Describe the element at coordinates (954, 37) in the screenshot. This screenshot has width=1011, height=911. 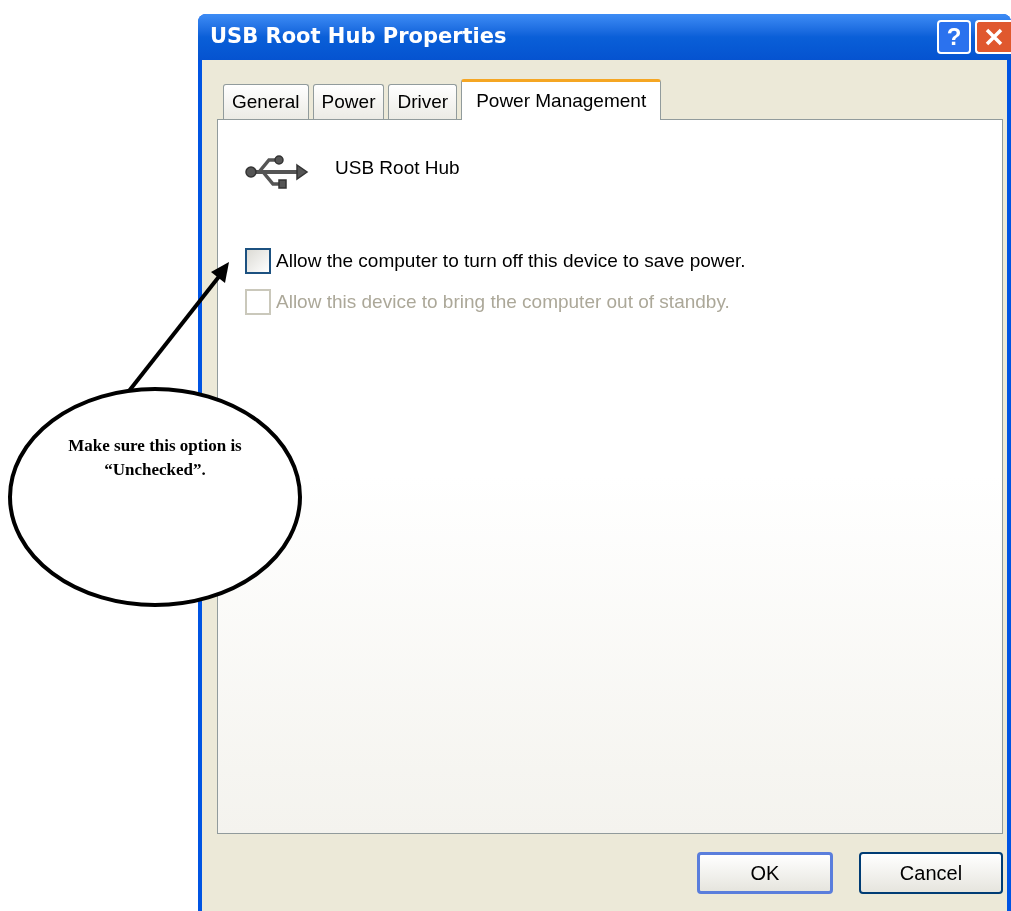
I see `help-button: ?` at that location.